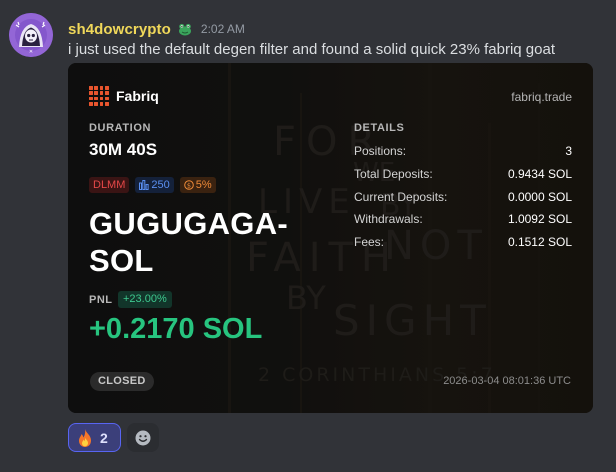 This screenshot has width=616, height=472. I want to click on detail-row-current-deposits: Current Deposits: 0.0000 SOL, so click(463, 197).